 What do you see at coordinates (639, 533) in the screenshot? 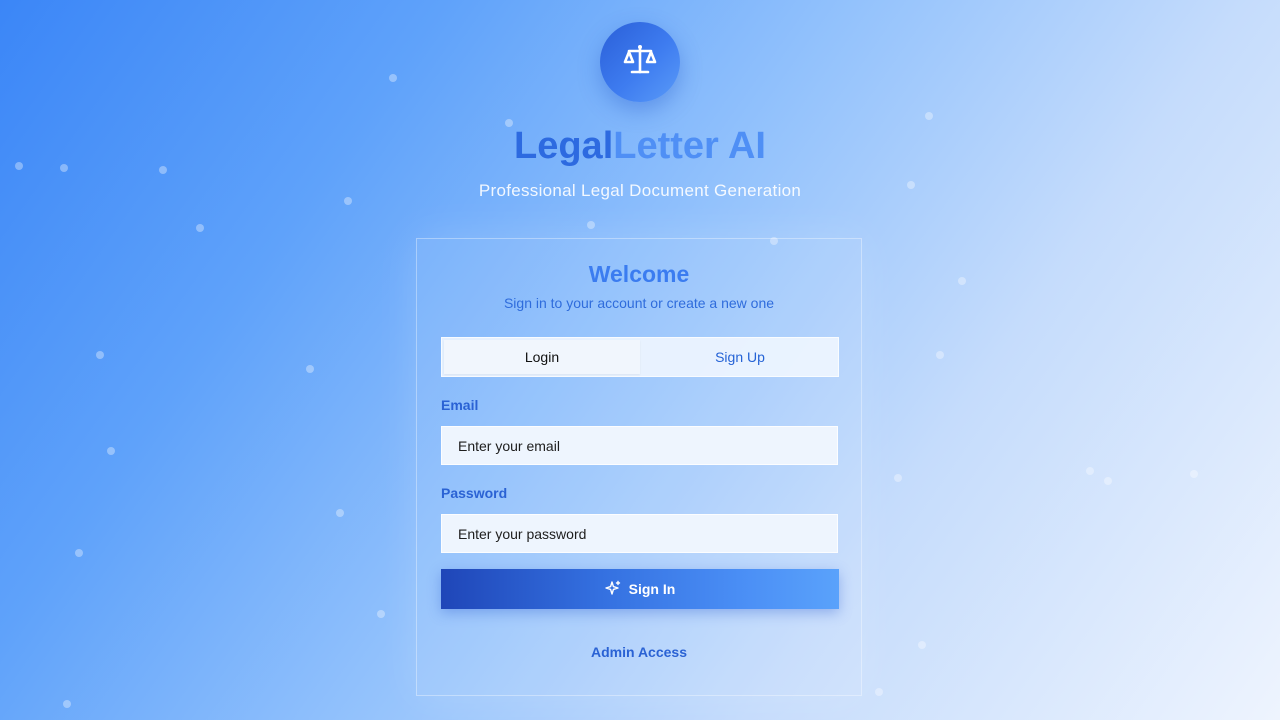
I see `password-field` at bounding box center [639, 533].